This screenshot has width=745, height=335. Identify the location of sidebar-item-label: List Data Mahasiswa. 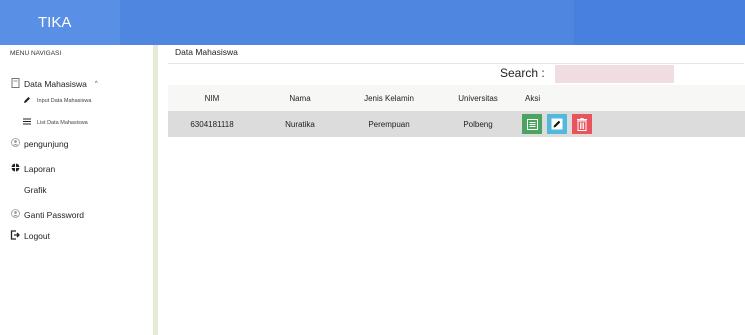
(62, 122).